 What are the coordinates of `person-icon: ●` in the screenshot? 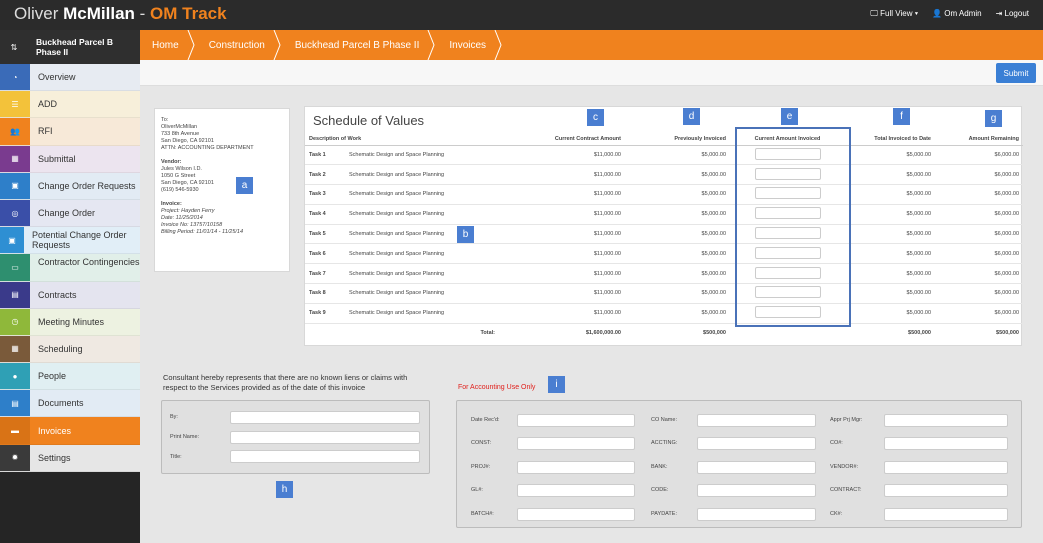 It's located at (15, 376).